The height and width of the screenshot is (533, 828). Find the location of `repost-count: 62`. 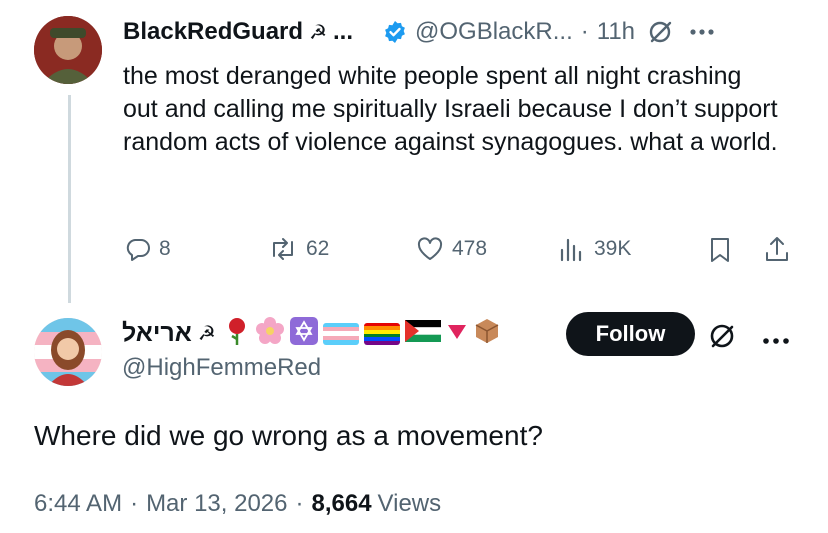

repost-count: 62 is located at coordinates (318, 248).